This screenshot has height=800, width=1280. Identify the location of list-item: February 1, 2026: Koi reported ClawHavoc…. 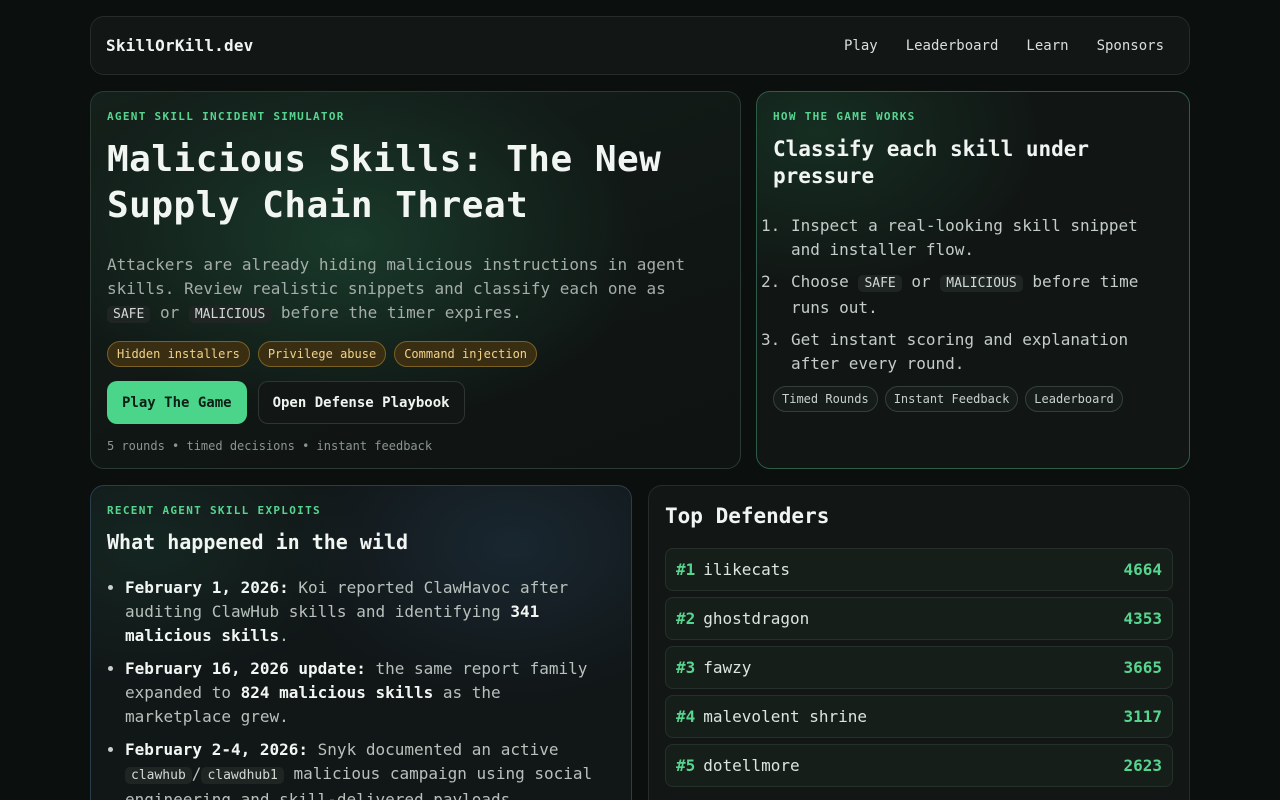
(370, 612).